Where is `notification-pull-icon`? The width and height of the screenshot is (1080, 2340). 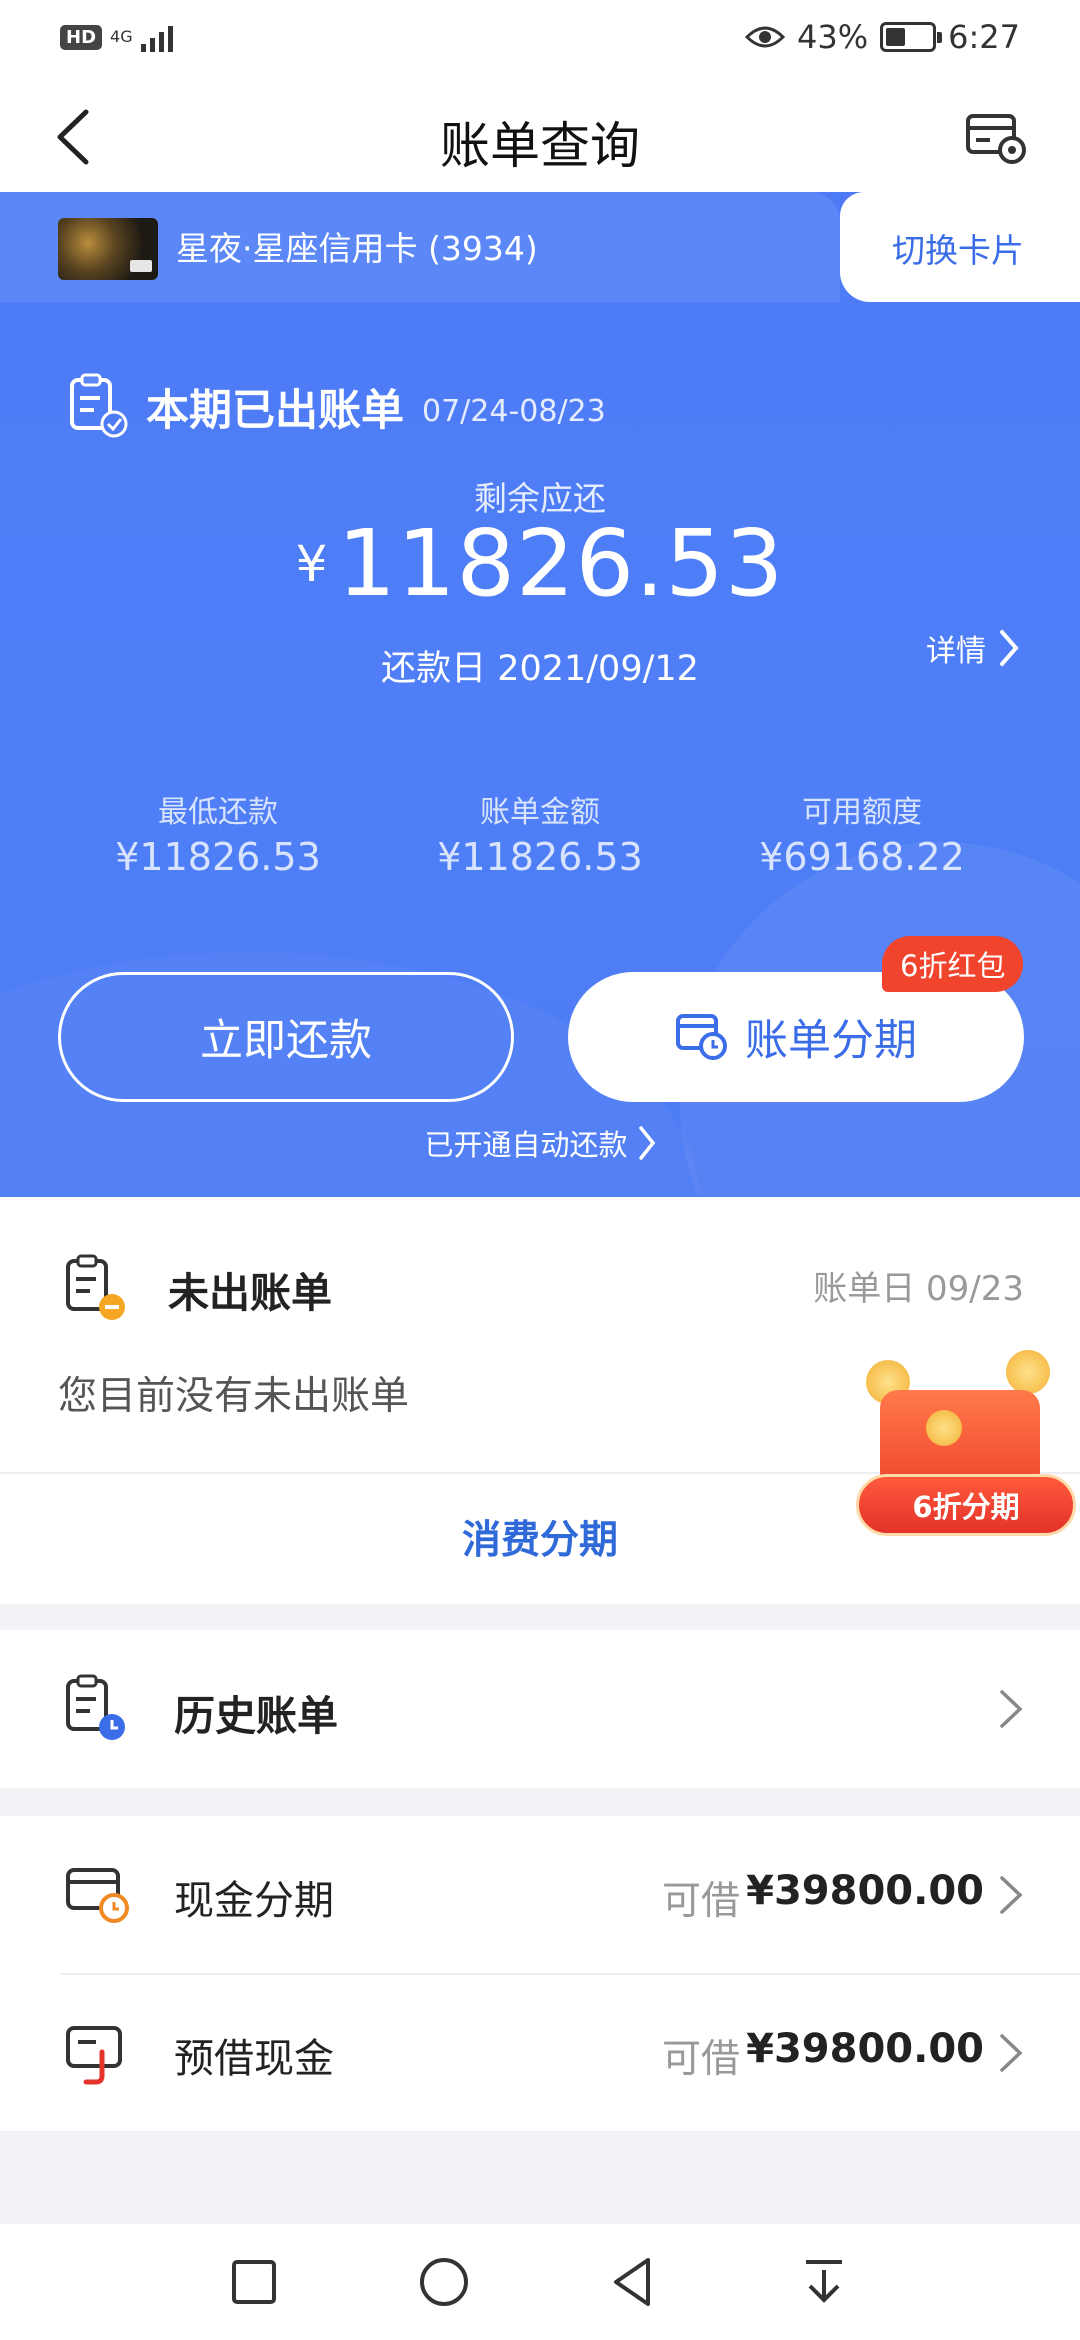
notification-pull-icon is located at coordinates (824, 2282).